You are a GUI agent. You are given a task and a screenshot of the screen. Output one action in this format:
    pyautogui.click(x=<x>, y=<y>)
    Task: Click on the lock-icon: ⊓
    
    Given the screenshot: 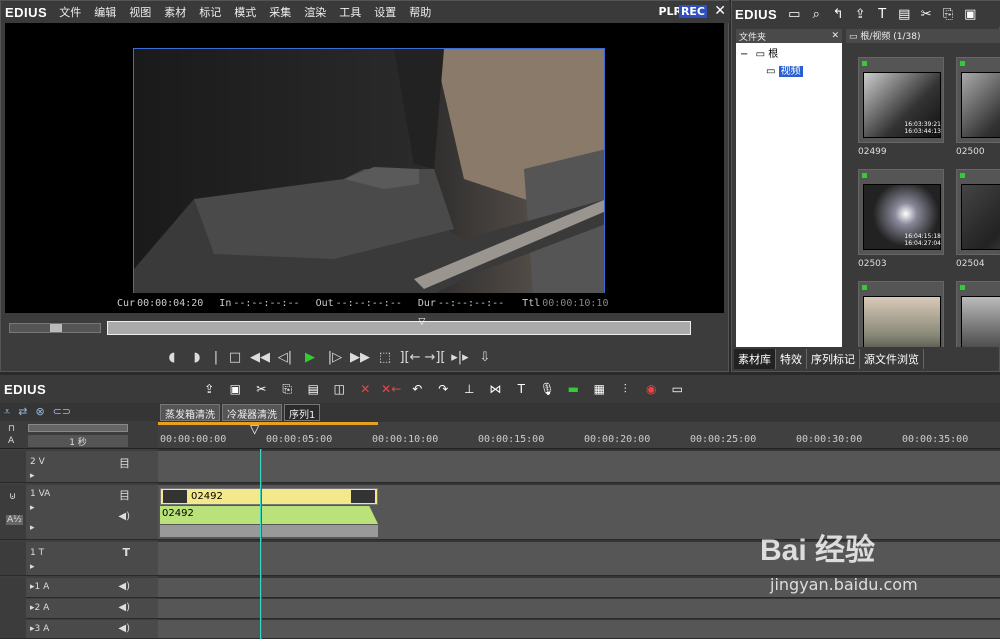 What is the action you would take?
    pyautogui.click(x=11, y=429)
    